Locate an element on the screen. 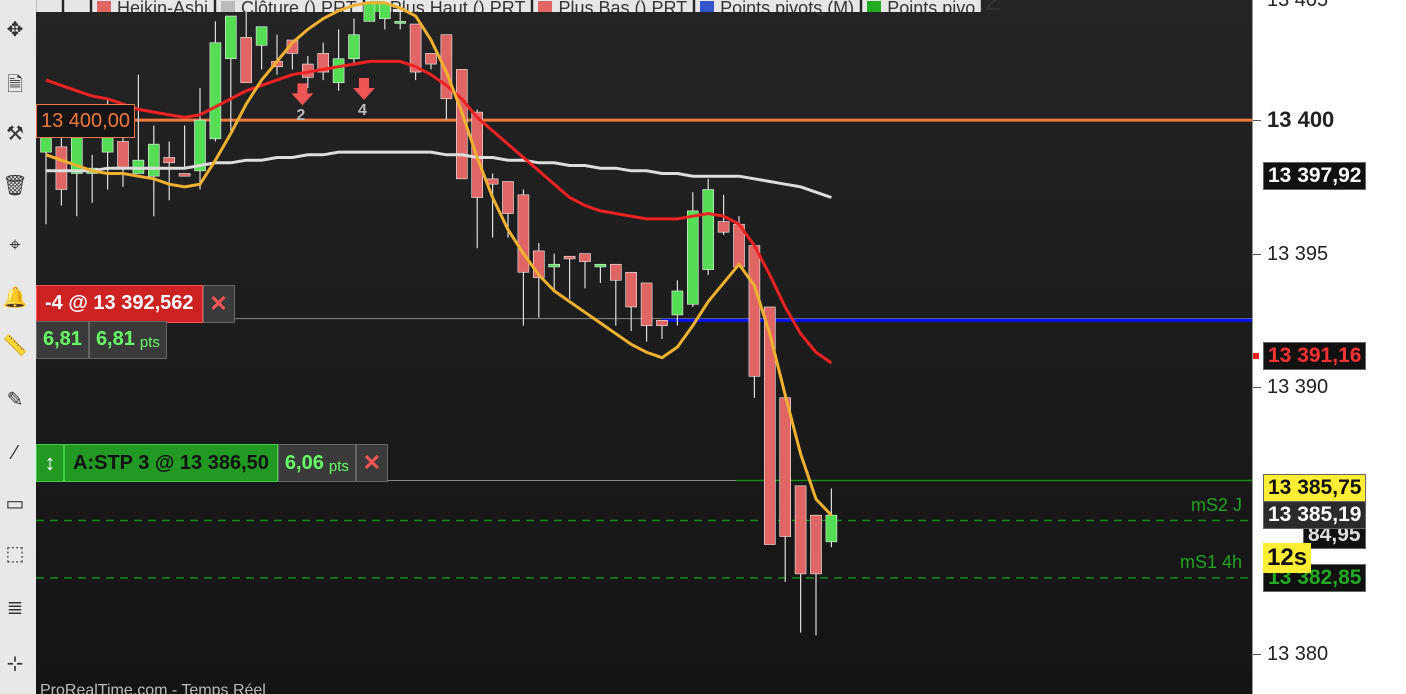 This screenshot has width=1406, height=694. stop-order-panel: ↕ A:STP 3 @ 13 386,50 6,06 pts ✕ is located at coordinates (212, 463).